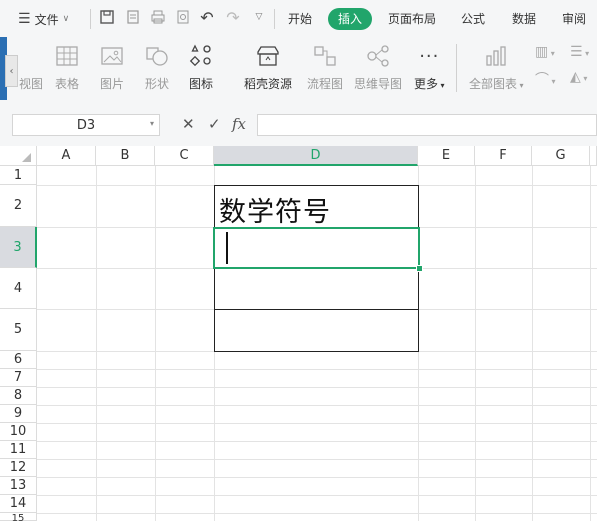 The image size is (597, 524). What do you see at coordinates (18, 247) in the screenshot?
I see `row-header-3: 3` at bounding box center [18, 247].